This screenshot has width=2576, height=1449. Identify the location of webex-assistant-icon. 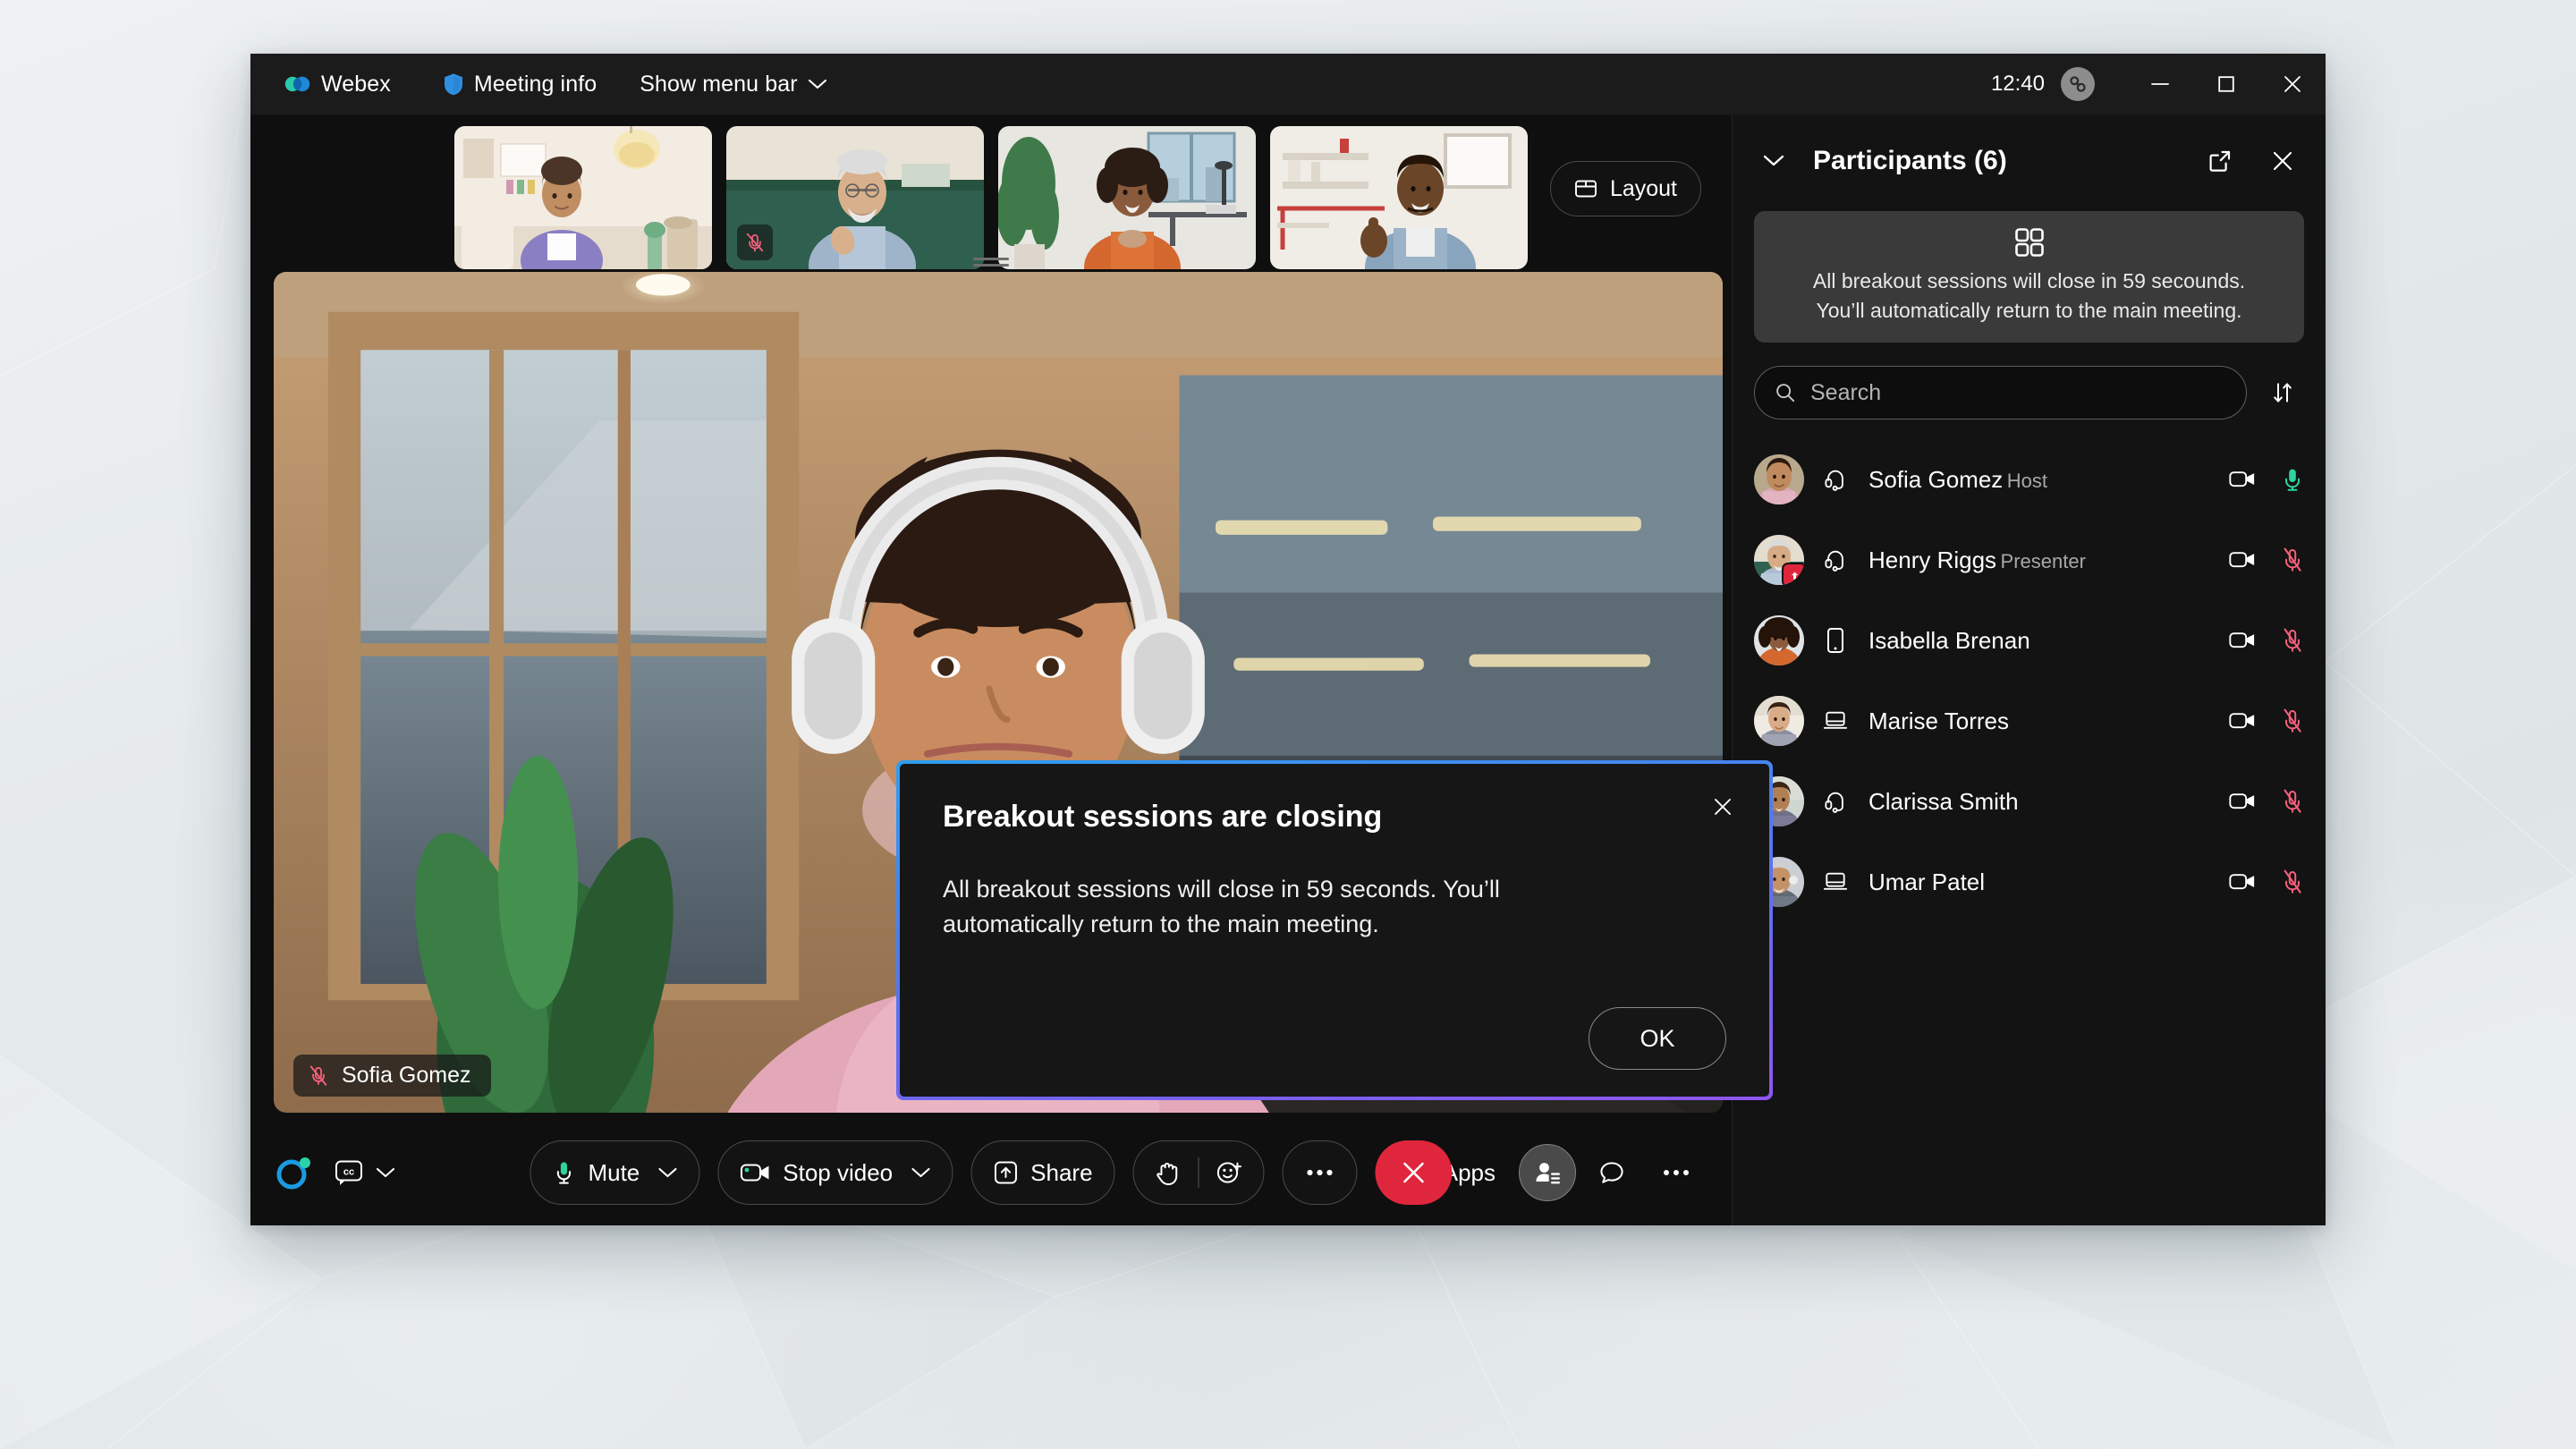
(293, 1173).